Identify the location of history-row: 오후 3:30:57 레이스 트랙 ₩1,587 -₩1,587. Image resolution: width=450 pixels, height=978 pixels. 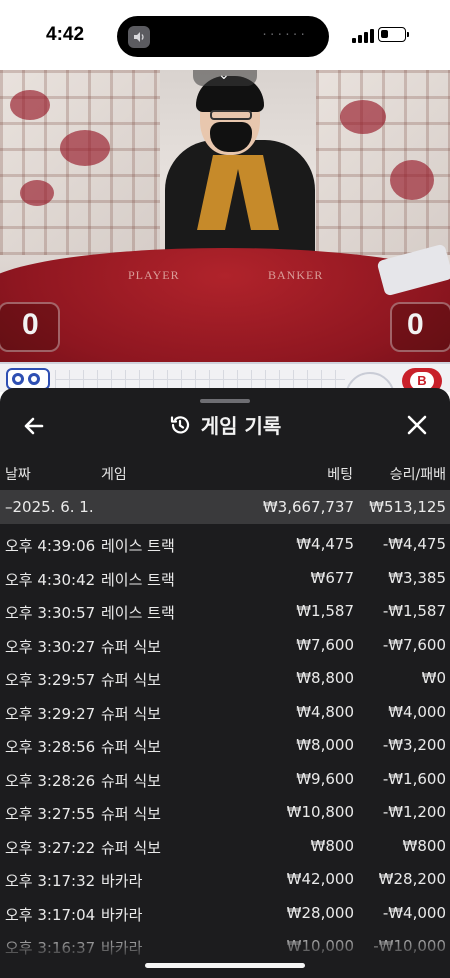
(225, 610).